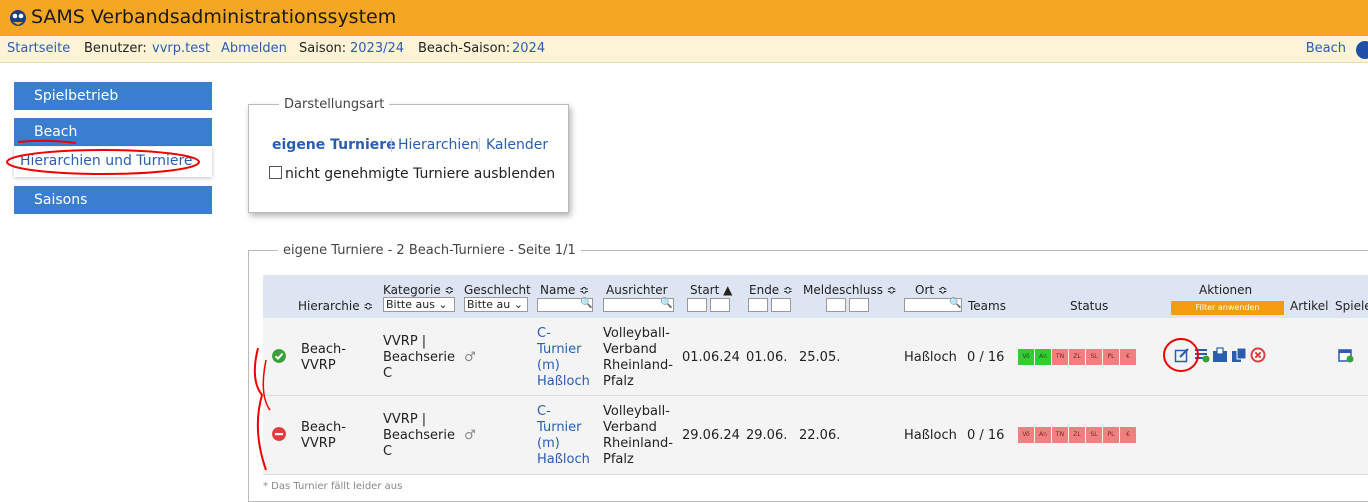 This screenshot has height=502, width=1368. Describe the element at coordinates (931, 290) in the screenshot. I see `col-ort: Ort ≎` at that location.